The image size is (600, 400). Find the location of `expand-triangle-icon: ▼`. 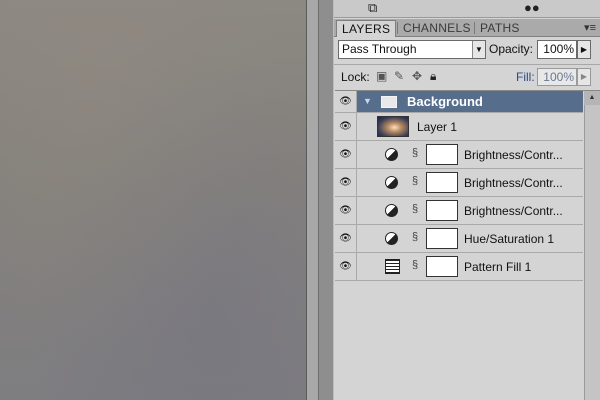

expand-triangle-icon: ▼ is located at coordinates (367, 101).